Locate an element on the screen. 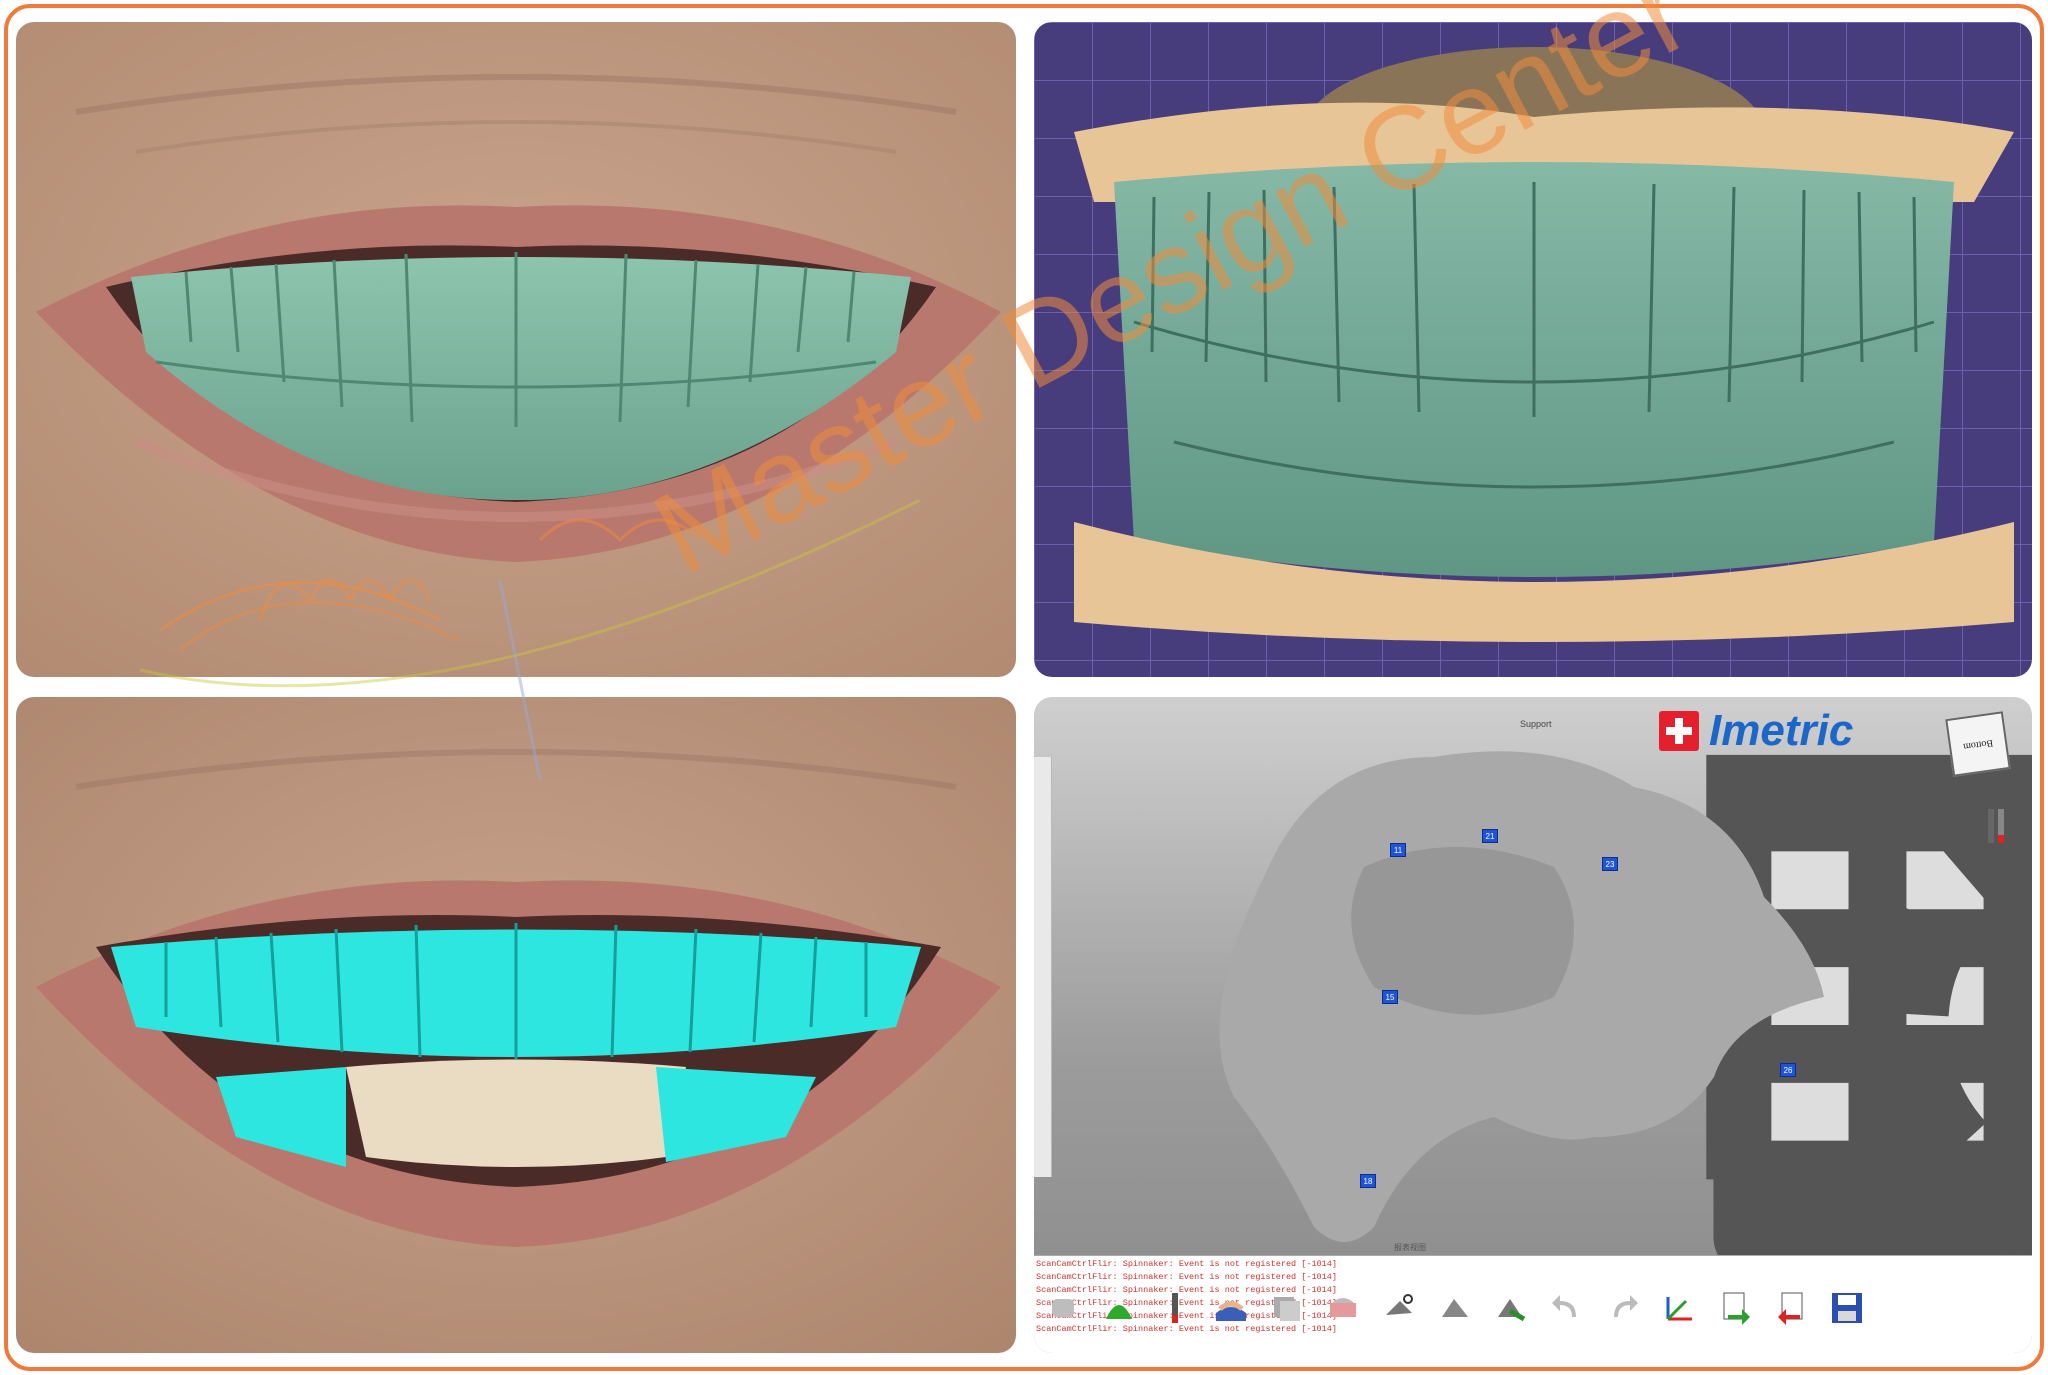 This screenshot has width=2048, height=1375. save-icon is located at coordinates (1847, 1308).